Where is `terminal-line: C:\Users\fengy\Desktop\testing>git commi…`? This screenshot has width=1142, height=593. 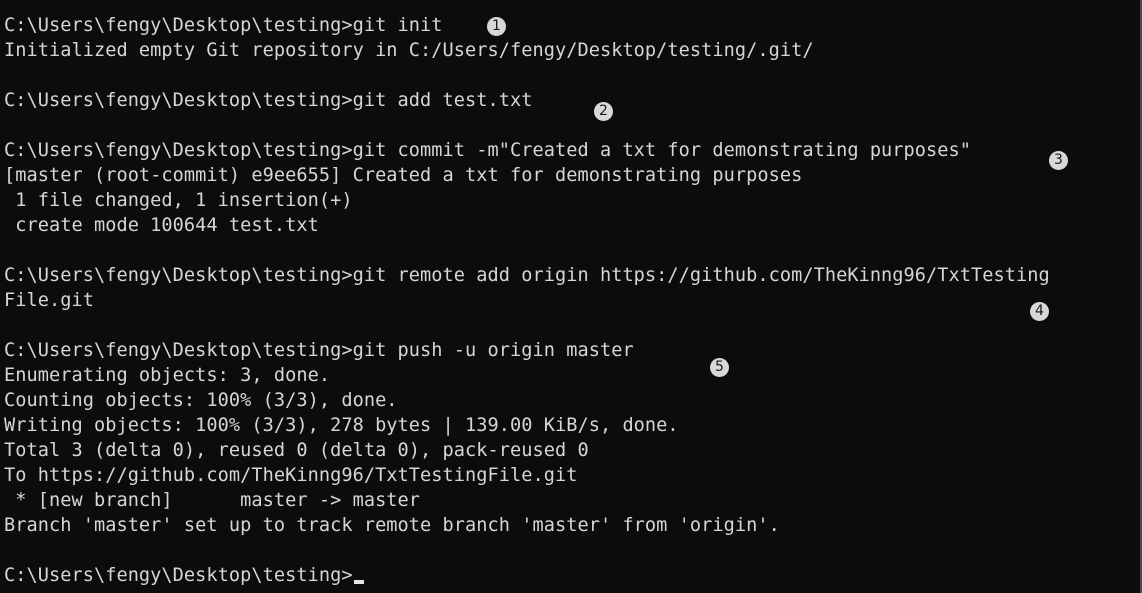 terminal-line: C:\Users\fengy\Desktop\testing>git commi… is located at coordinates (488, 150).